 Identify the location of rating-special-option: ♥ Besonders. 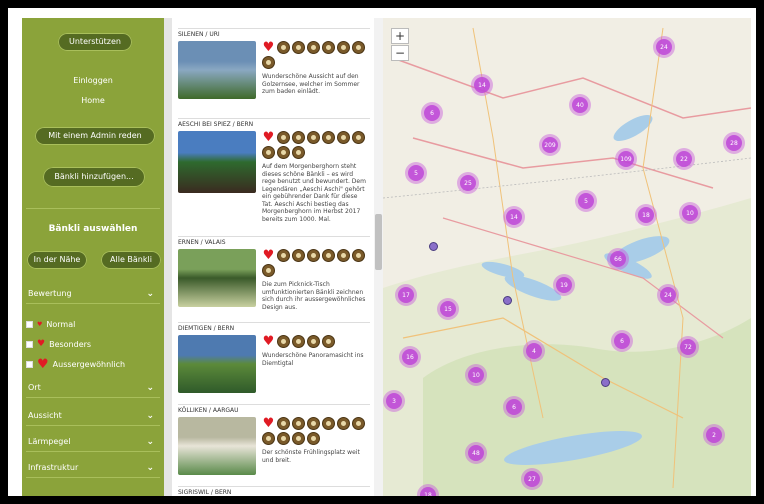
(58, 344).